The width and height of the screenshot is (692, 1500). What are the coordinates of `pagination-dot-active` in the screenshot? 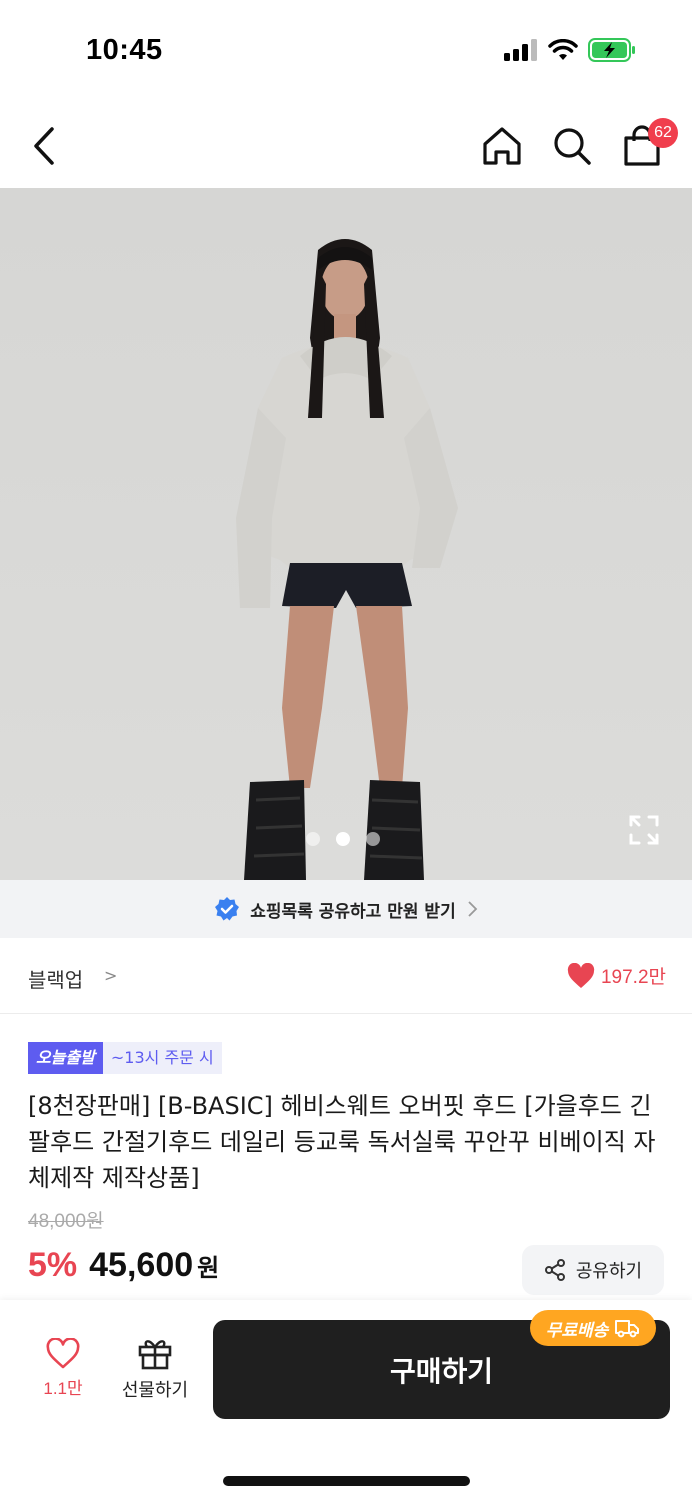 It's located at (343, 839).